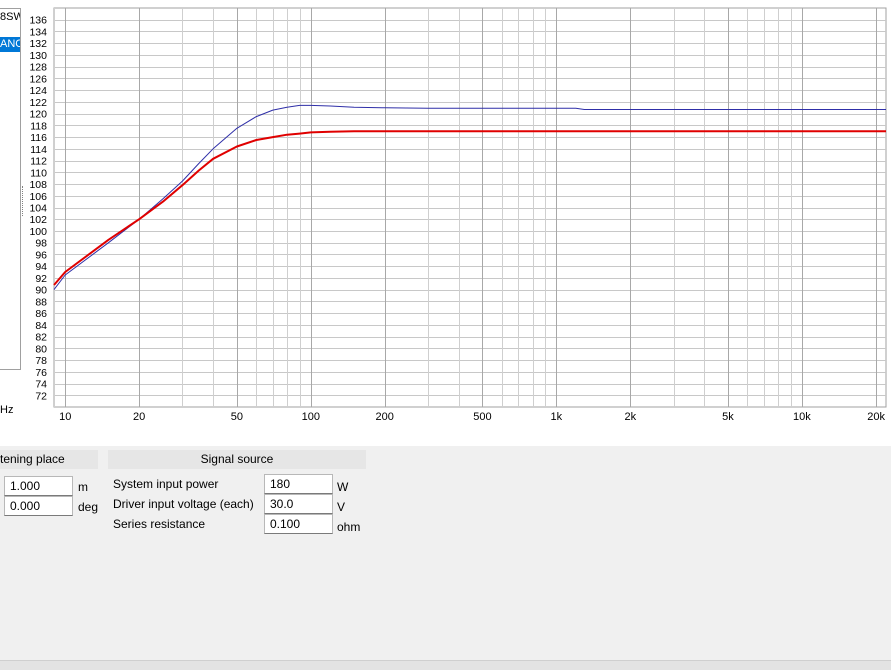  I want to click on y-tick-label: 106, so click(38, 197).